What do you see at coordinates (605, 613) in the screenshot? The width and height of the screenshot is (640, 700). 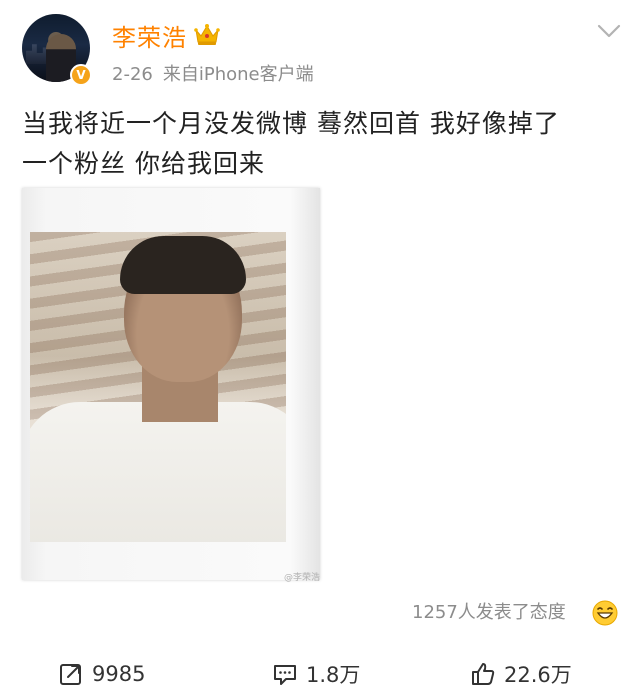 I see `laughing-emoji-icon` at bounding box center [605, 613].